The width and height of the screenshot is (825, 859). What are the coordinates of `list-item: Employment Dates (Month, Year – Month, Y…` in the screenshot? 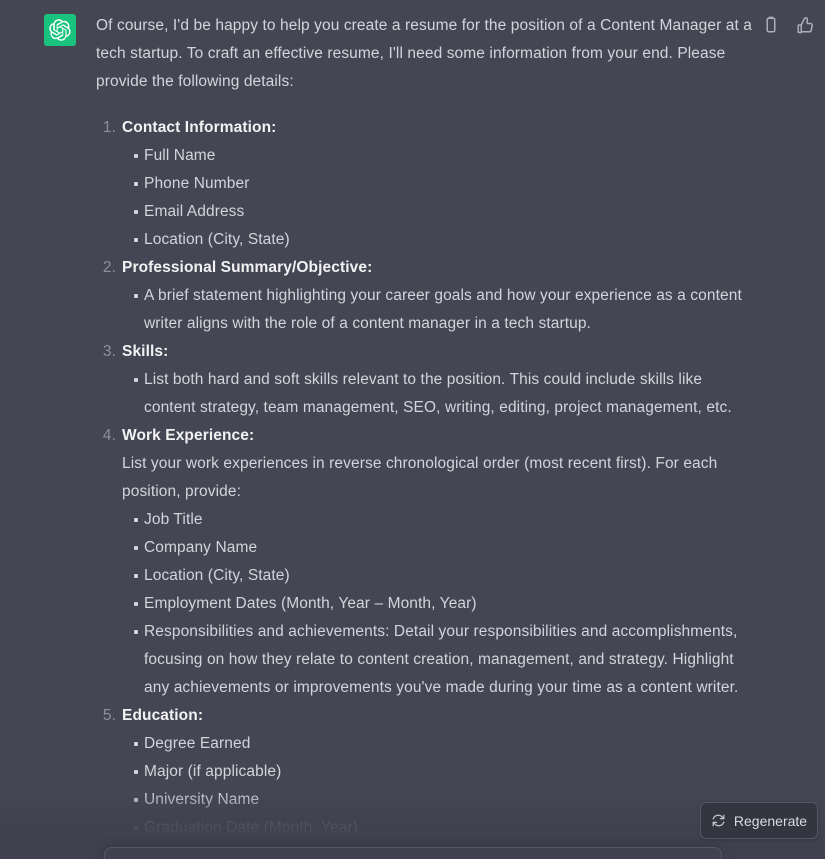 It's located at (445, 604).